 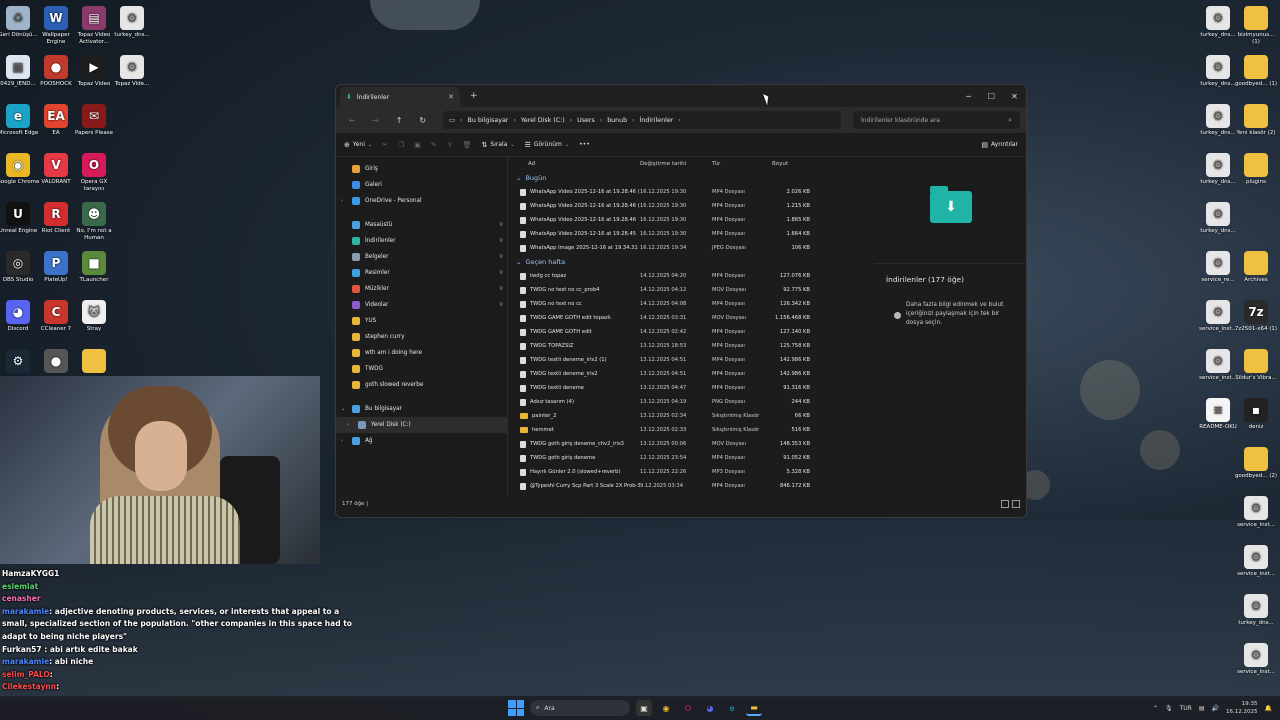 I want to click on rename-icon: ✎, so click(x=434, y=145).